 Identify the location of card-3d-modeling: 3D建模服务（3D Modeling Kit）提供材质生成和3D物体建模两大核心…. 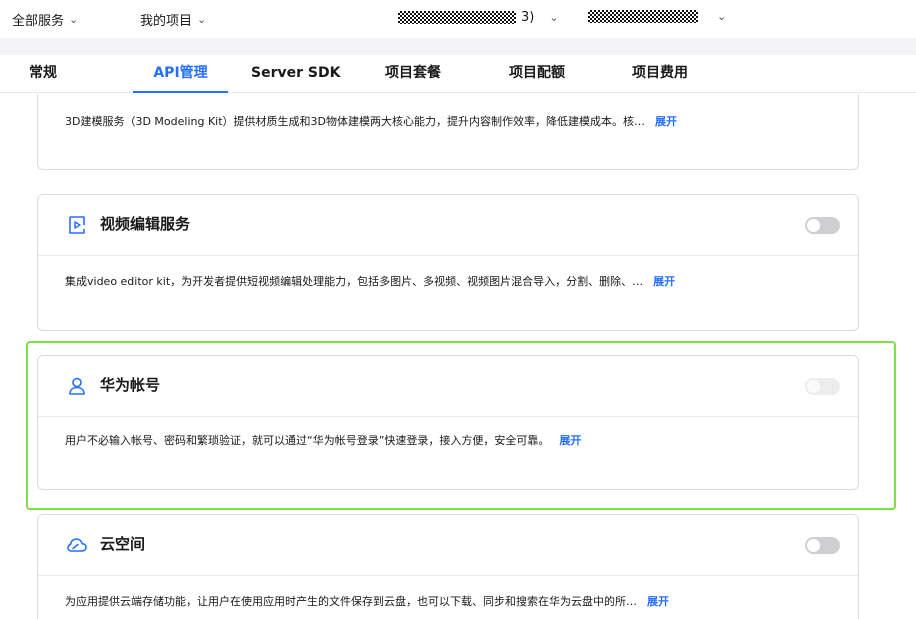
(448, 132).